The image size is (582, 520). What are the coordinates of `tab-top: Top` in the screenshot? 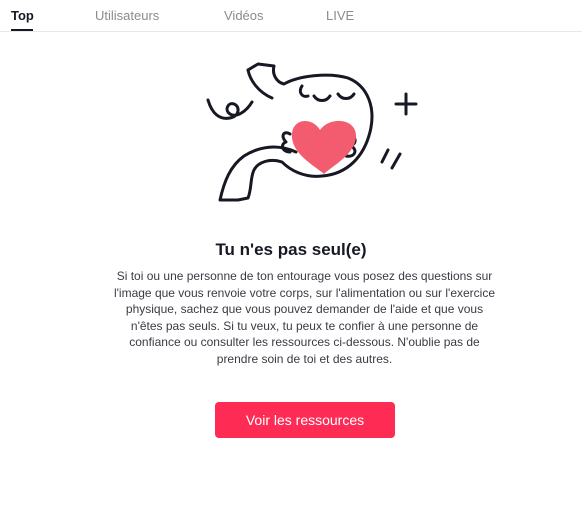 It's located at (22, 16).